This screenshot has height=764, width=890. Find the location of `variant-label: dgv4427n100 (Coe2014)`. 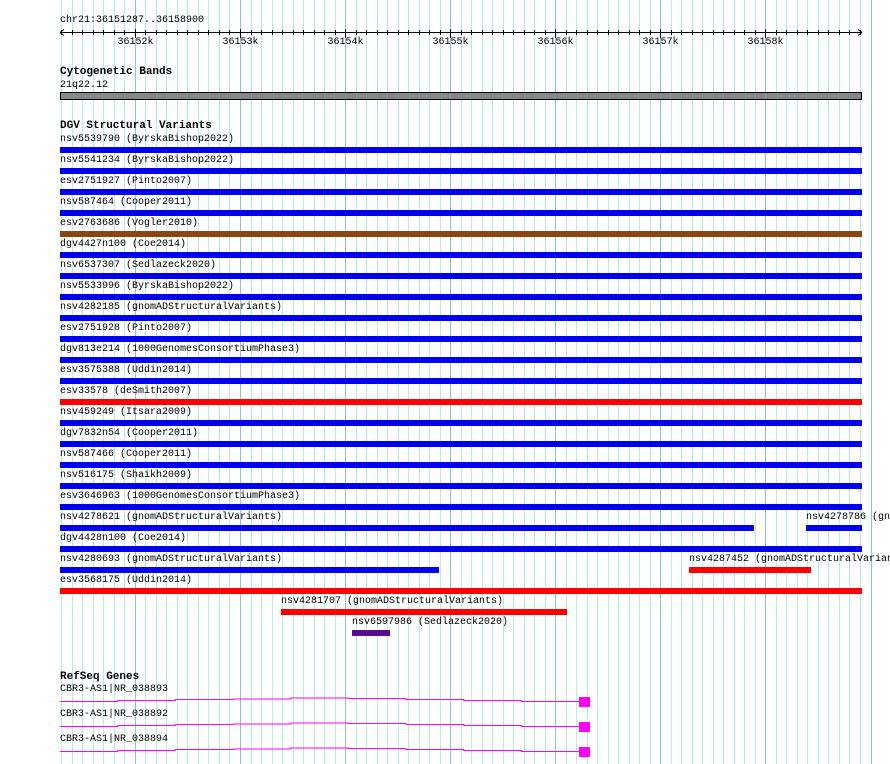

variant-label: dgv4427n100 (Coe2014) is located at coordinates (123, 244).